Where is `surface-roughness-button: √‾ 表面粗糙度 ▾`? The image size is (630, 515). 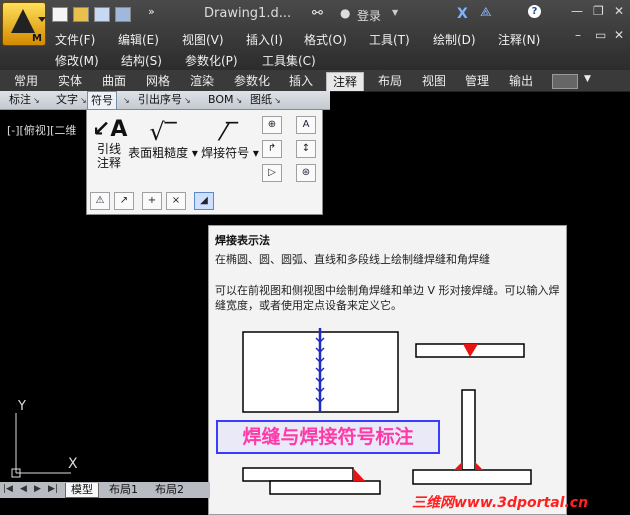 surface-roughness-button: √‾ 表面粗糙度 ▾ is located at coordinates (163, 139).